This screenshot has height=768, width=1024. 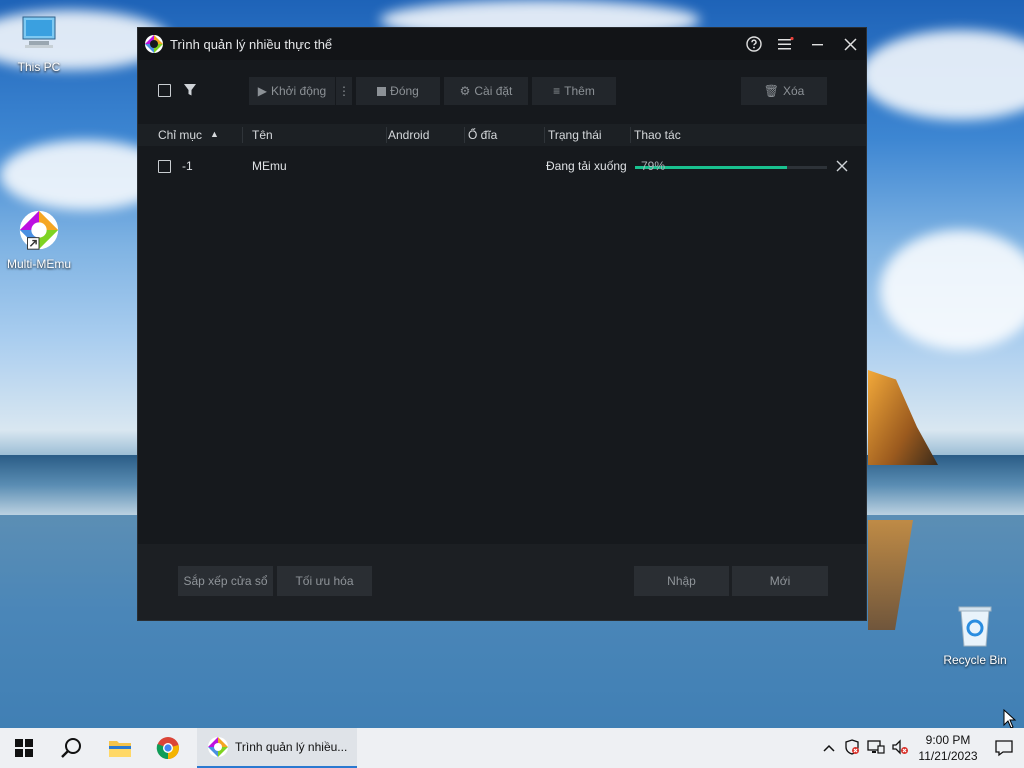 What do you see at coordinates (502, 167) in the screenshot?
I see `table-row: -1 MEmu Đang tải xuống 79%` at bounding box center [502, 167].